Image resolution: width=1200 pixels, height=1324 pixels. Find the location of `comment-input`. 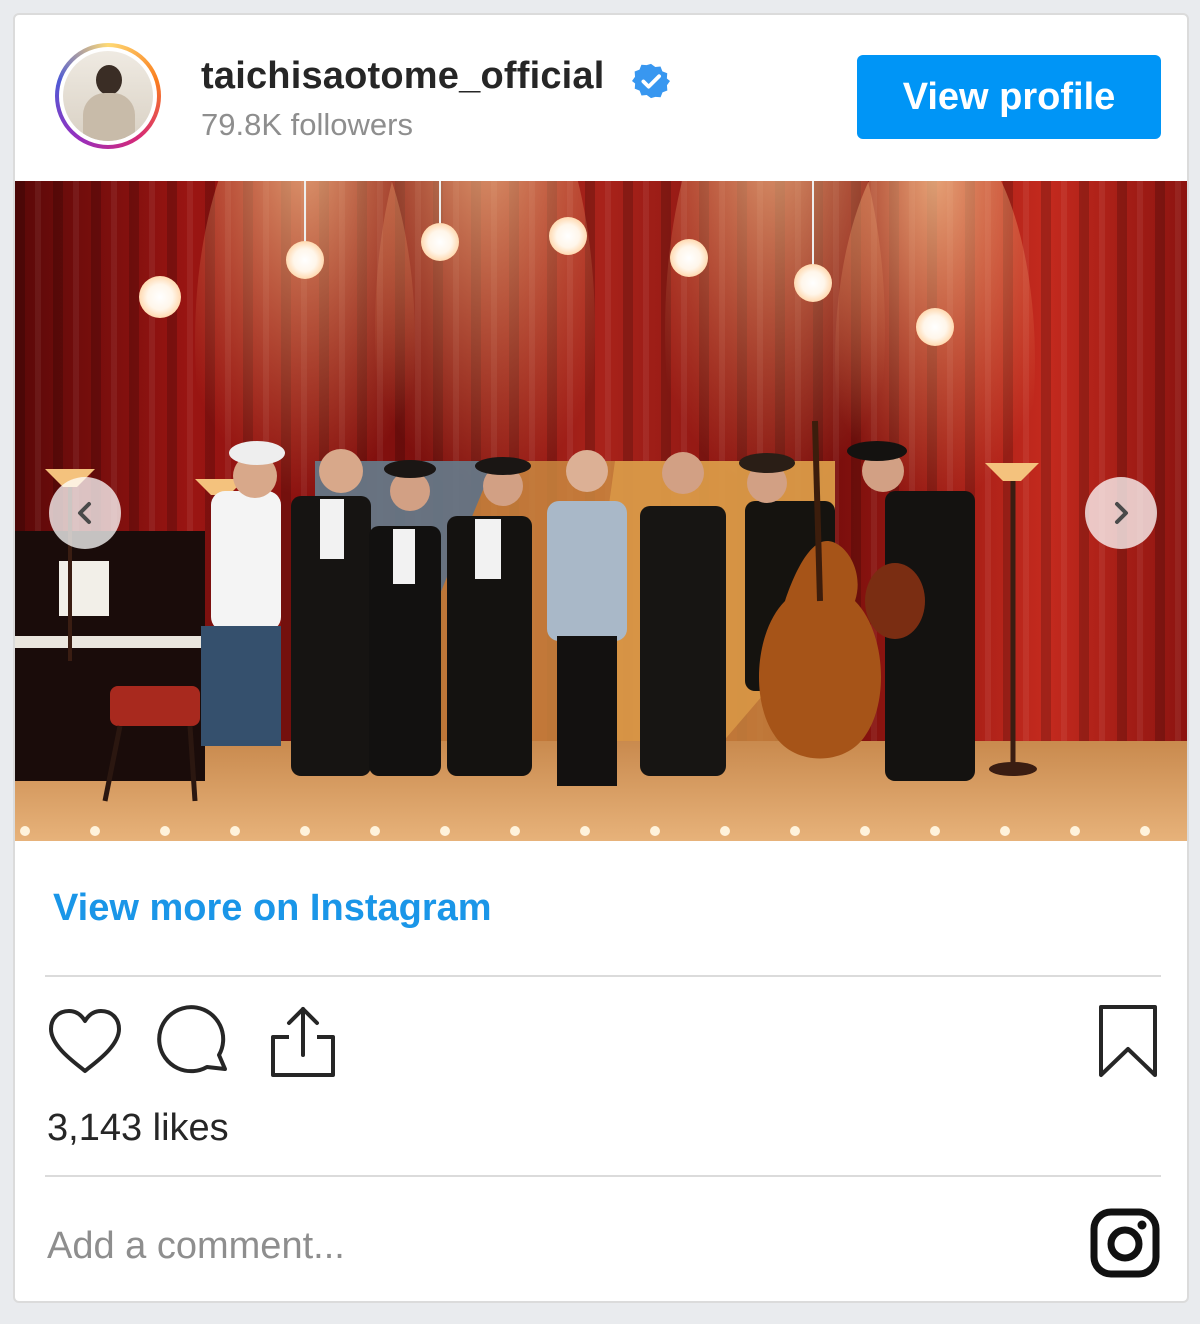

comment-input is located at coordinates (547, 1246).